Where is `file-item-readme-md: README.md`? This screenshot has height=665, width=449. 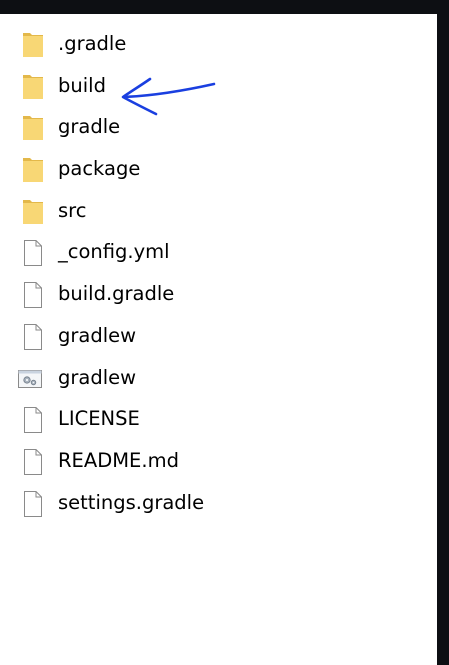 file-item-readme-md: README.md is located at coordinates (150, 465).